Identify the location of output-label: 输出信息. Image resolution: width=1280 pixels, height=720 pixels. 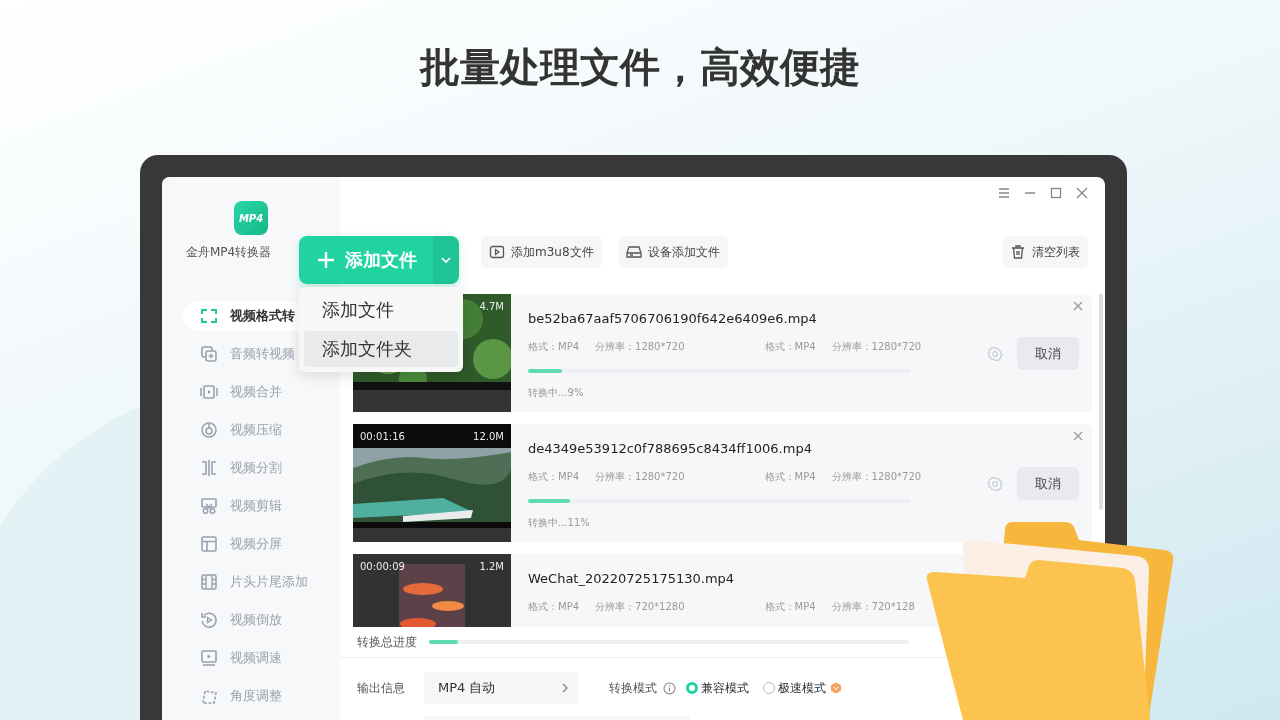
(381, 688).